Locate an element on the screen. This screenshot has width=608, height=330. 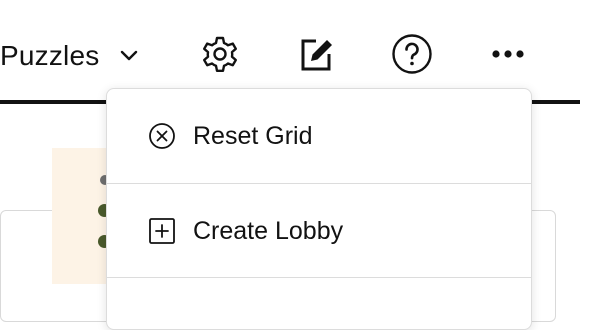
chevron-down-icon is located at coordinates (129, 56).